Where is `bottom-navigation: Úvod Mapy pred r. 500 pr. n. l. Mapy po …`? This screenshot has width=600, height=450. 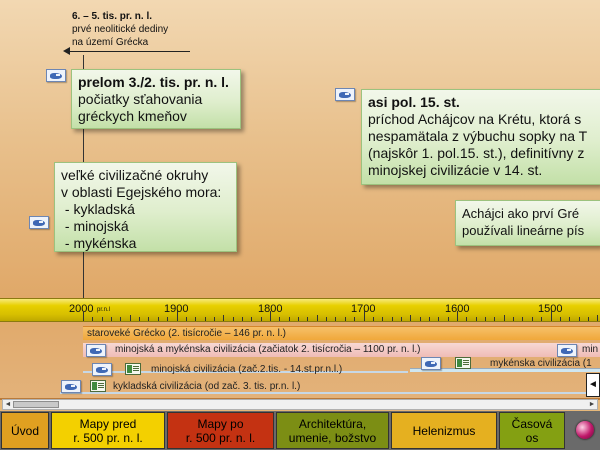
bottom-navigation: Úvod Mapy pred r. 500 pr. n. l. Mapy po … is located at coordinates (300, 430).